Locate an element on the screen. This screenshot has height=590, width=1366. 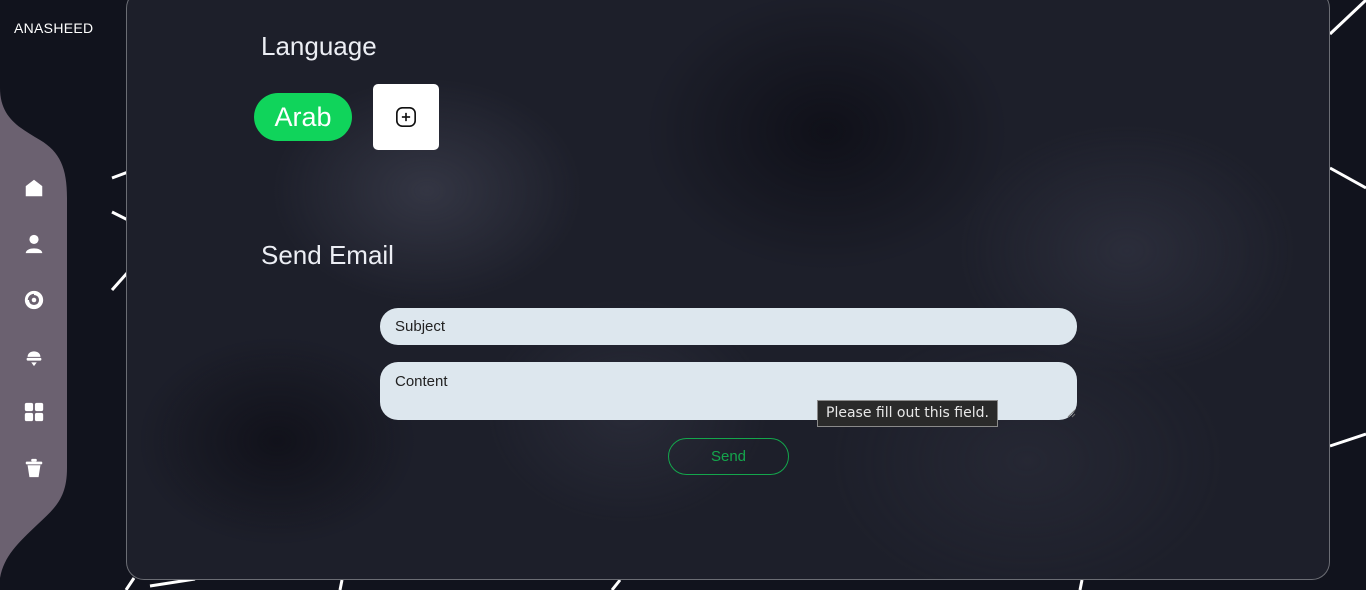
trash-icon is located at coordinates (34, 468).